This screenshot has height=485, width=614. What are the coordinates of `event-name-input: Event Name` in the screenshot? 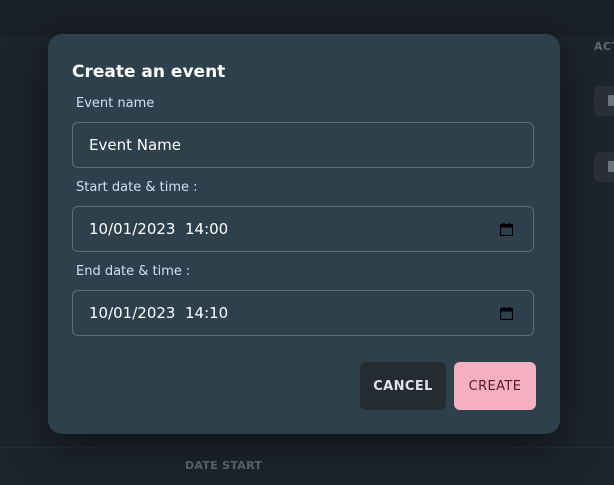 It's located at (303, 145).